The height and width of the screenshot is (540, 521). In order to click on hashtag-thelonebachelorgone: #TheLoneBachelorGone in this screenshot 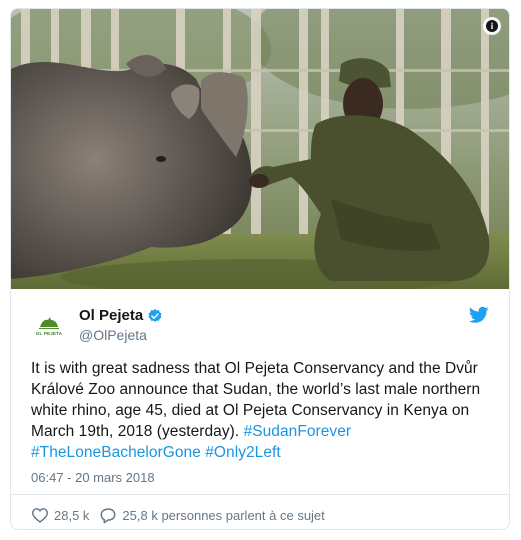, I will do `click(116, 452)`.